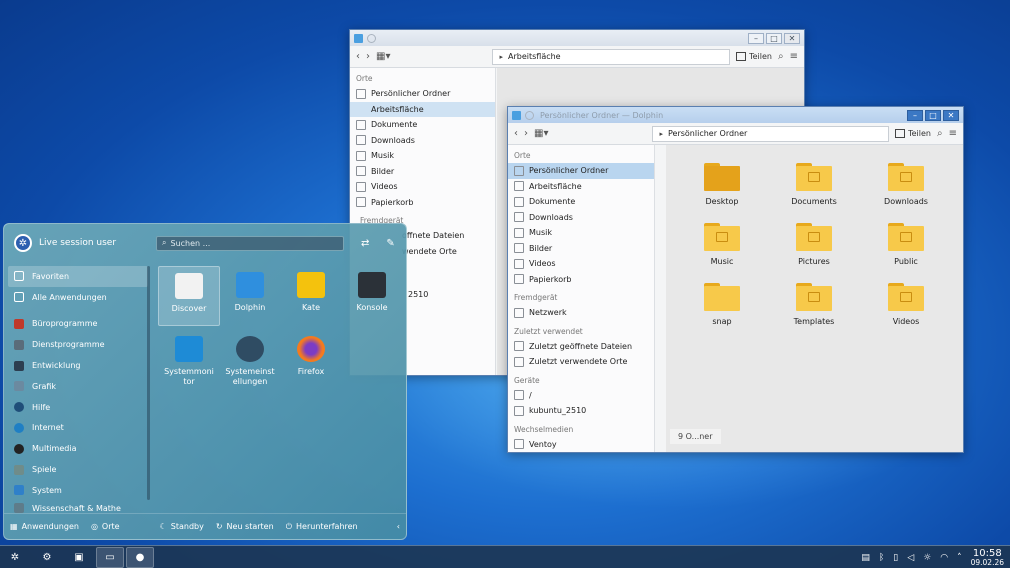 The height and width of the screenshot is (568, 1010). I want to click on bluetooth-icon: ᛒ, so click(881, 558).